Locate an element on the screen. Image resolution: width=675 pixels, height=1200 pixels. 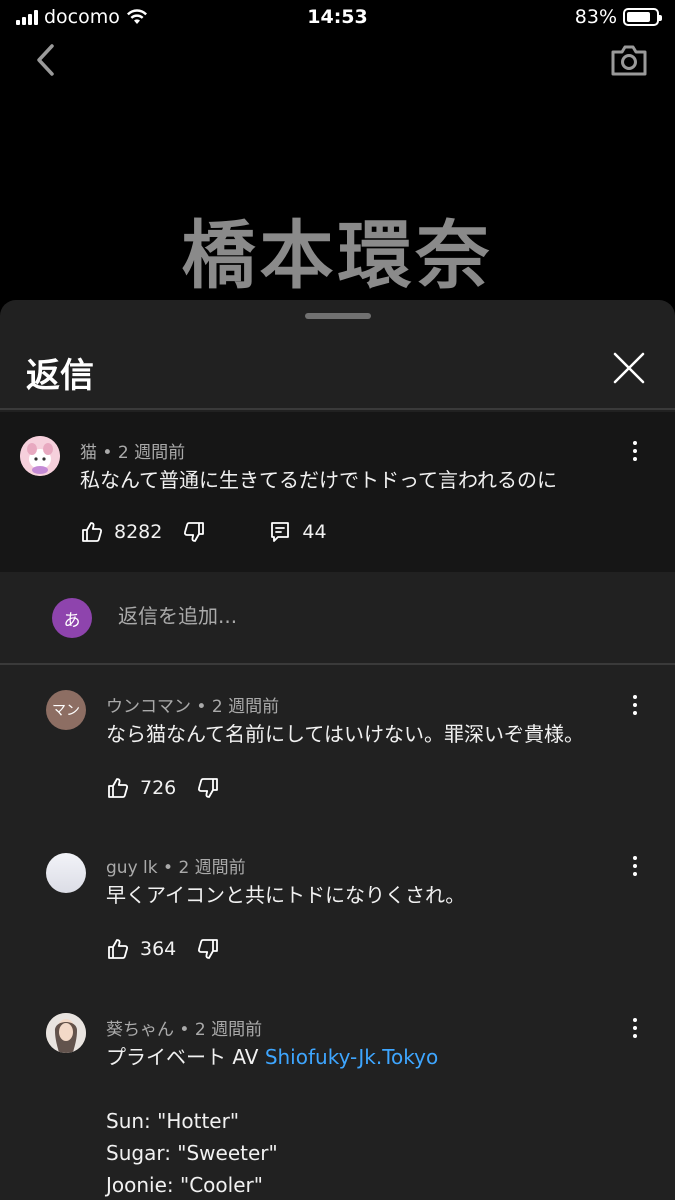
reply-text: プライベート AV Shiofuky-Jk.Tokyo is located at coordinates (272, 1057).